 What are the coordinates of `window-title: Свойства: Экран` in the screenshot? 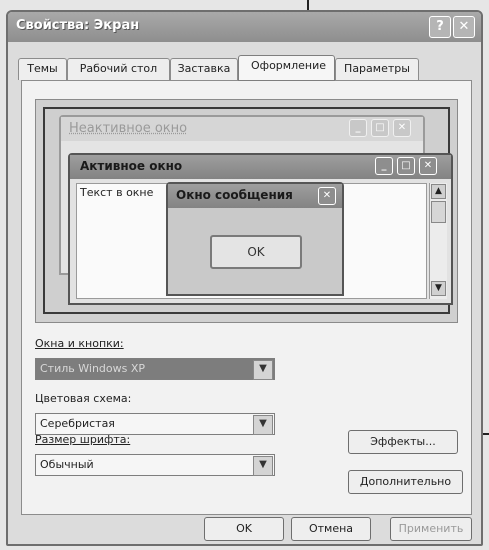 It's located at (78, 25).